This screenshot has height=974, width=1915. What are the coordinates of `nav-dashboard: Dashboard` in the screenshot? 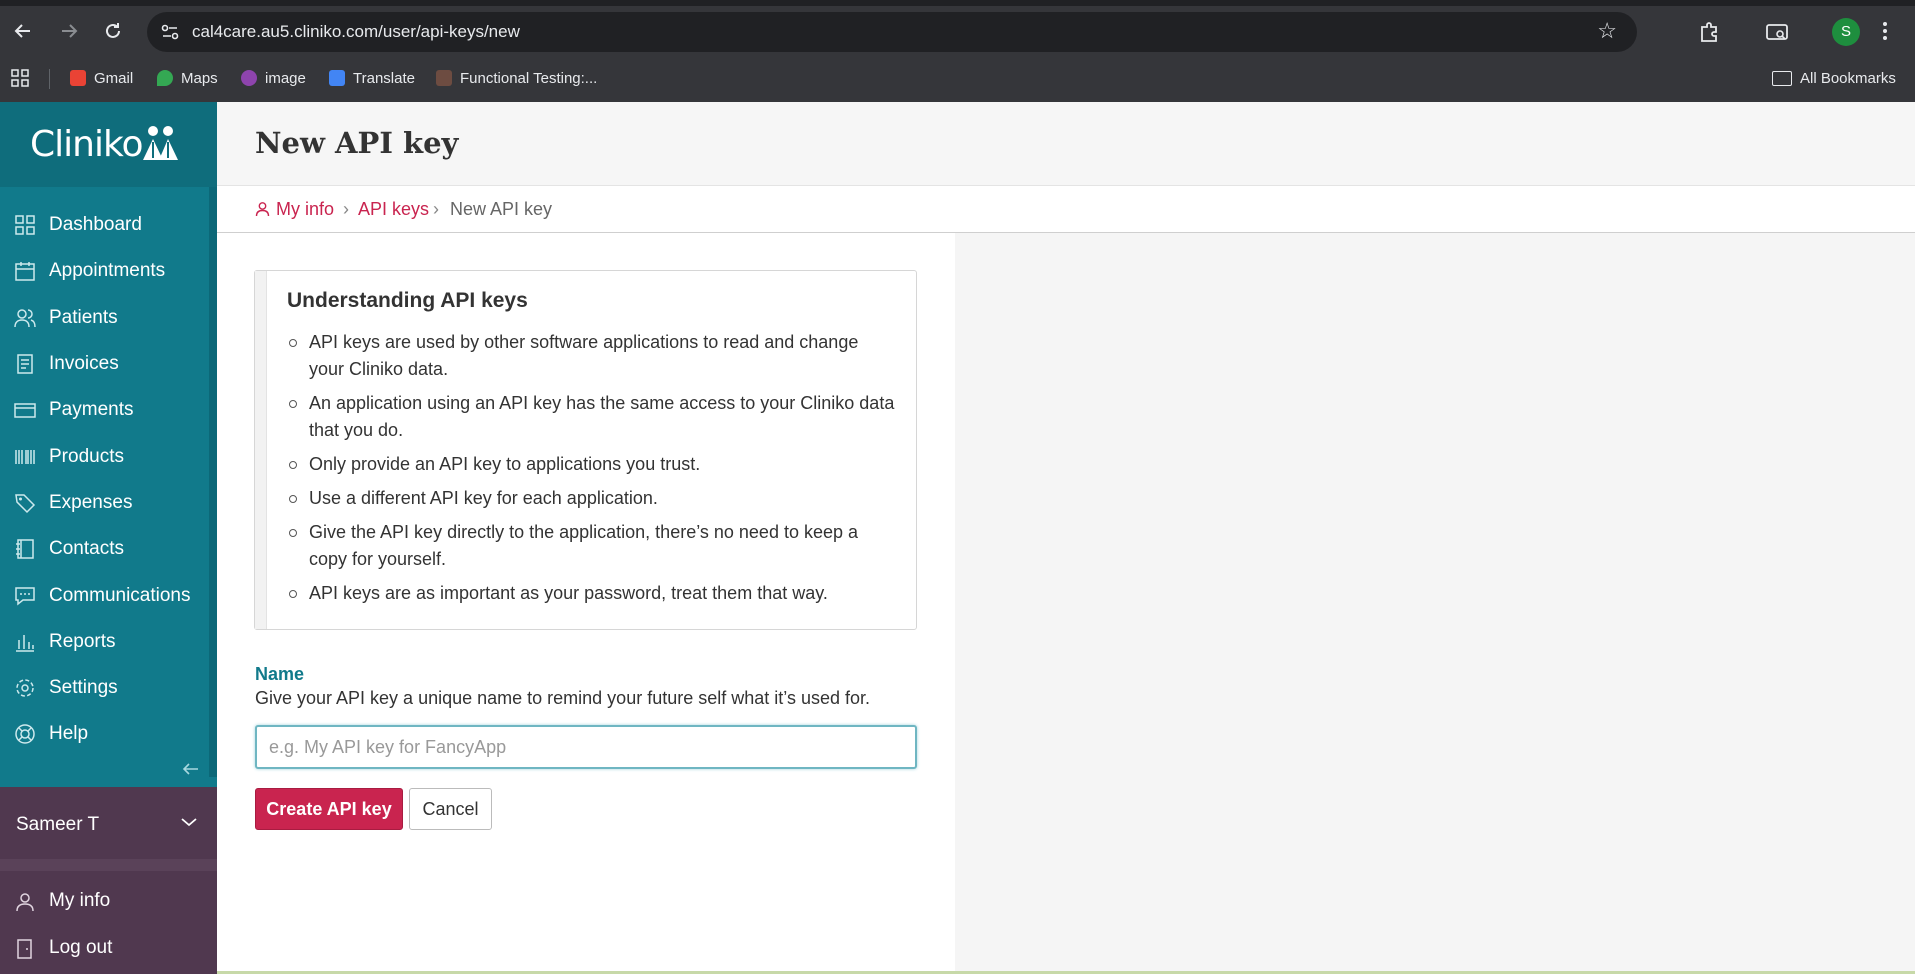 It's located at (104, 225).